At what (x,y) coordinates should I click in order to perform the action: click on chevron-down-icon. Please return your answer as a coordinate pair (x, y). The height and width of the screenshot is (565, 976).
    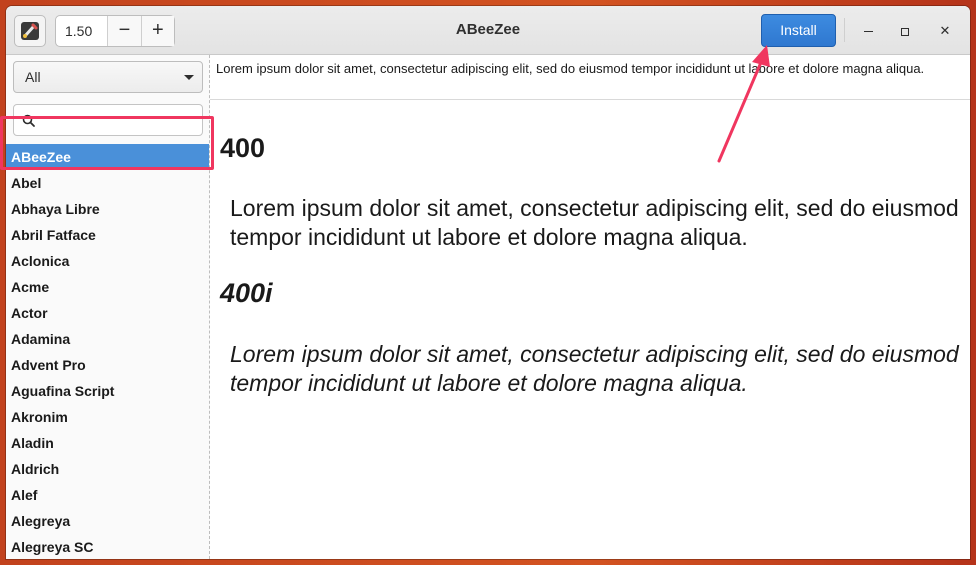
    Looking at the image, I should click on (189, 77).